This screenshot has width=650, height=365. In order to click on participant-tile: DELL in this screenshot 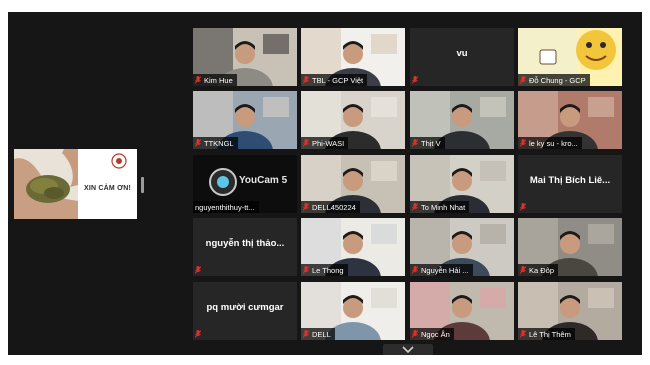, I will do `click(353, 311)`.